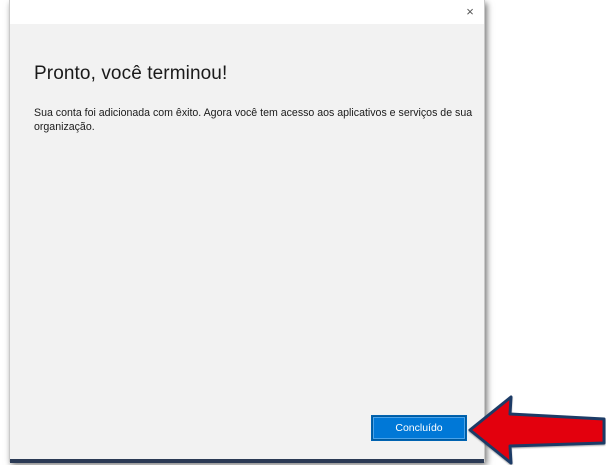  Describe the element at coordinates (419, 428) in the screenshot. I see `done-button: Concluído` at that location.